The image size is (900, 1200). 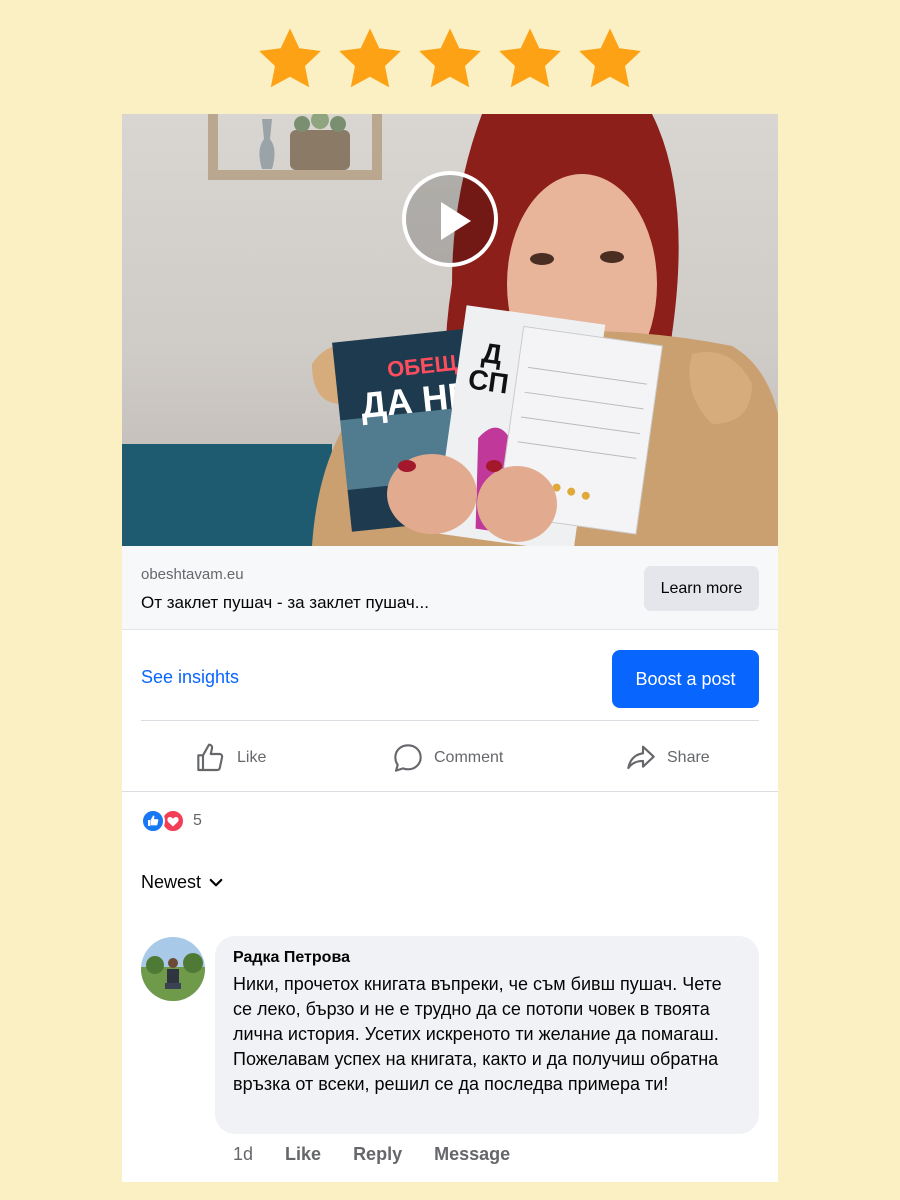 I want to click on comment-like-button: Like, so click(x=303, y=1154).